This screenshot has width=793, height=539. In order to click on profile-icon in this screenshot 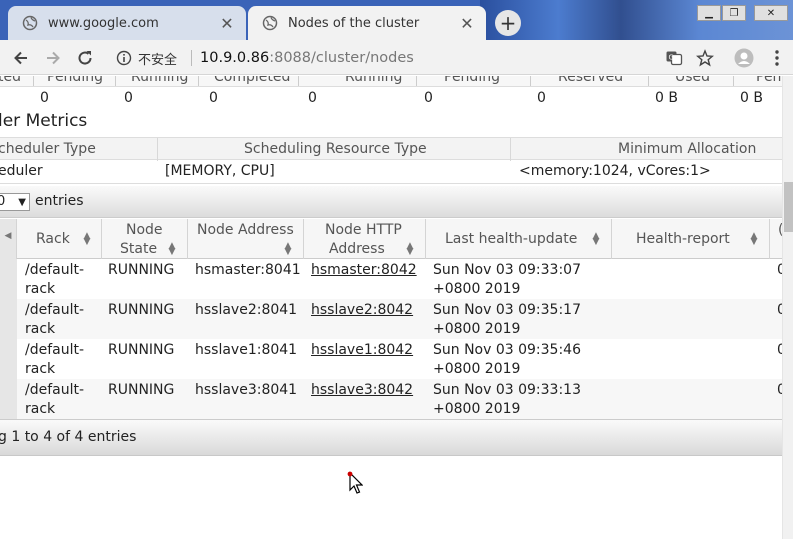, I will do `click(744, 58)`.